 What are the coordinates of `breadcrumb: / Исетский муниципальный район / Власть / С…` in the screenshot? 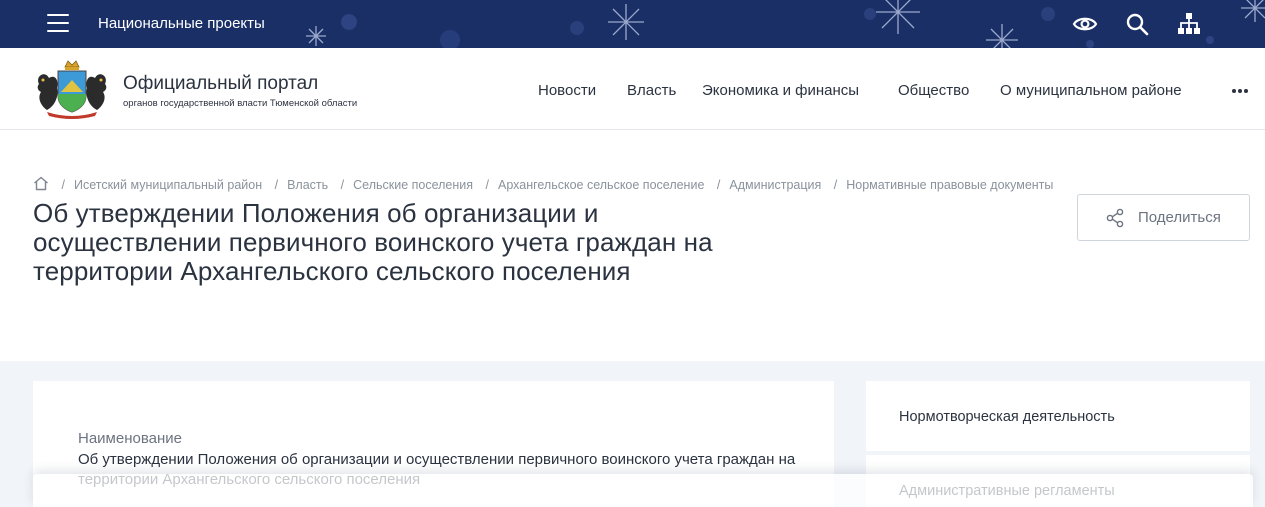 It's located at (543, 184).